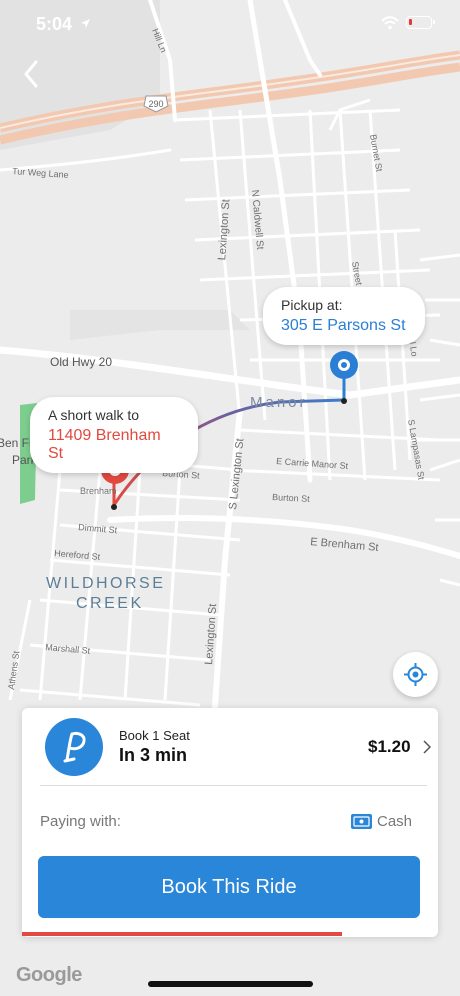 The width and height of the screenshot is (460, 996). I want to click on location-arrow-icon, so click(85, 23).